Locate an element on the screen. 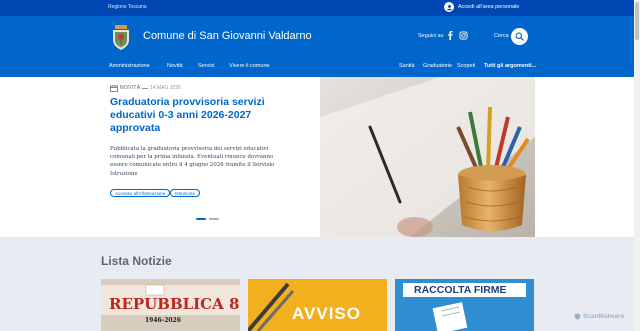 This screenshot has height=331, width=640. region-link: Regione Toscana is located at coordinates (127, 7).